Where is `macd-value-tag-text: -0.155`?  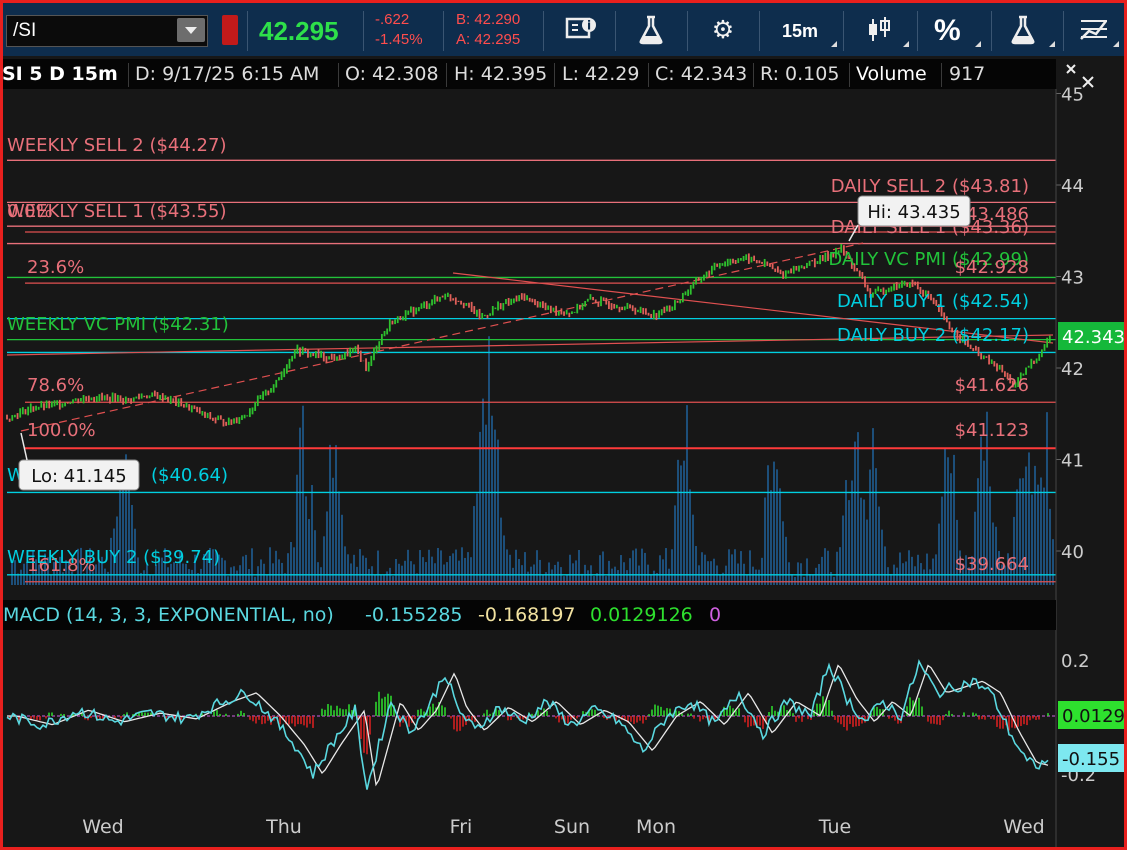 macd-value-tag-text: -0.155 is located at coordinates (1091, 759).